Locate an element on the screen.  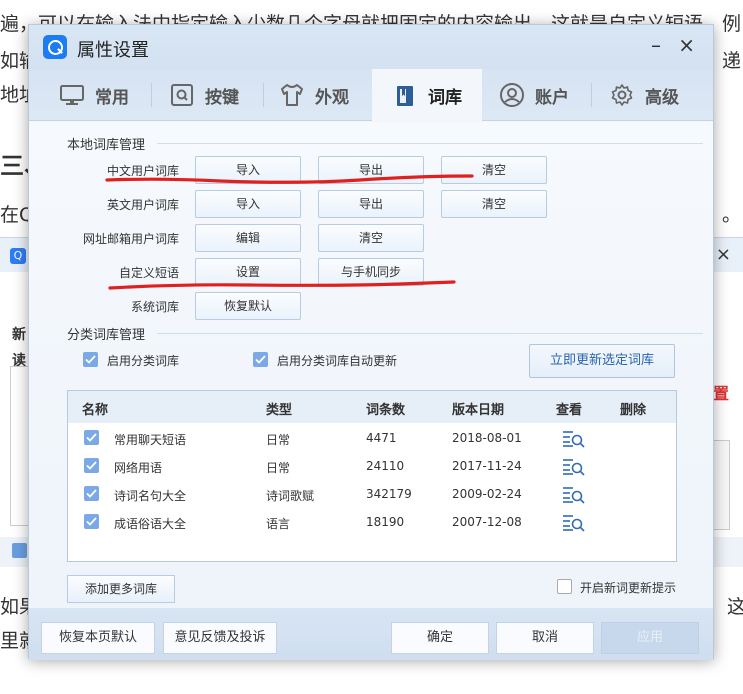
cancel-button: 取消 is located at coordinates (545, 638).